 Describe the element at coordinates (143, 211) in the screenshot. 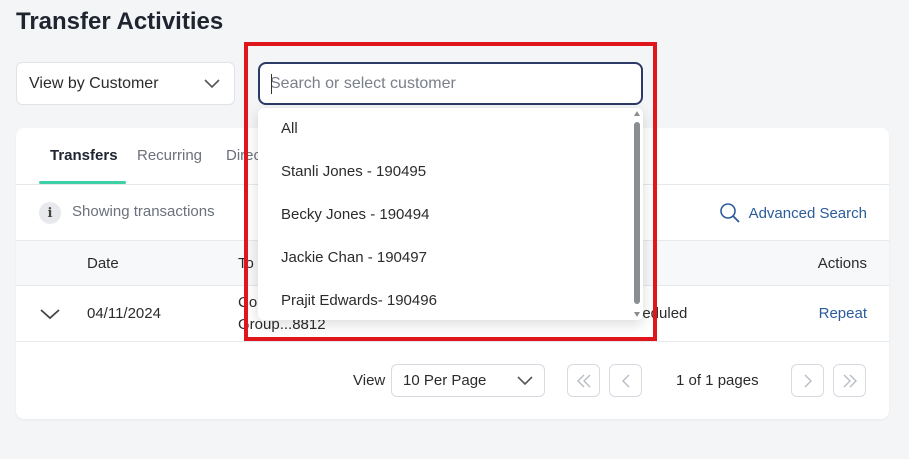

I see `info-text: Showing transactions` at that location.